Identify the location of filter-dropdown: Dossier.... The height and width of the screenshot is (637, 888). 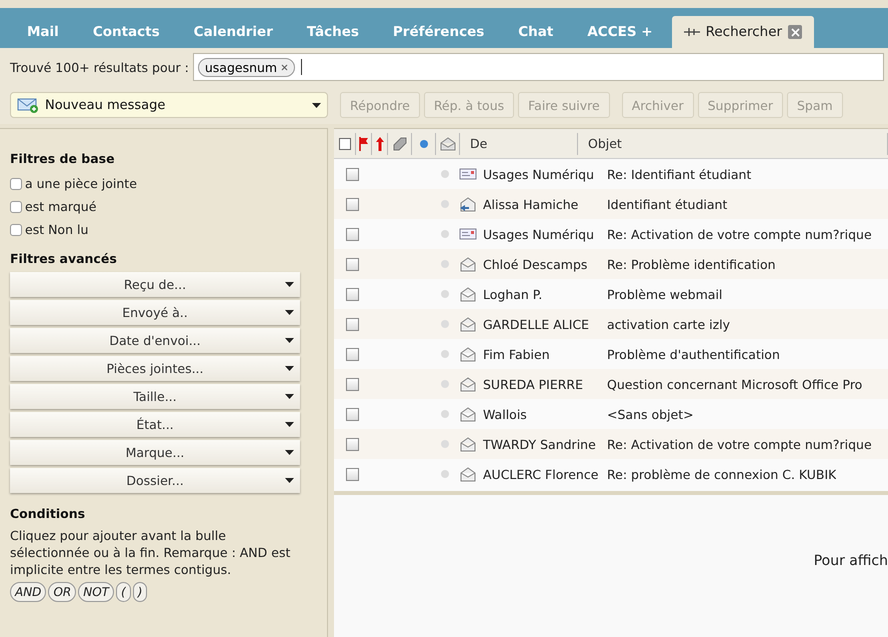
(155, 480).